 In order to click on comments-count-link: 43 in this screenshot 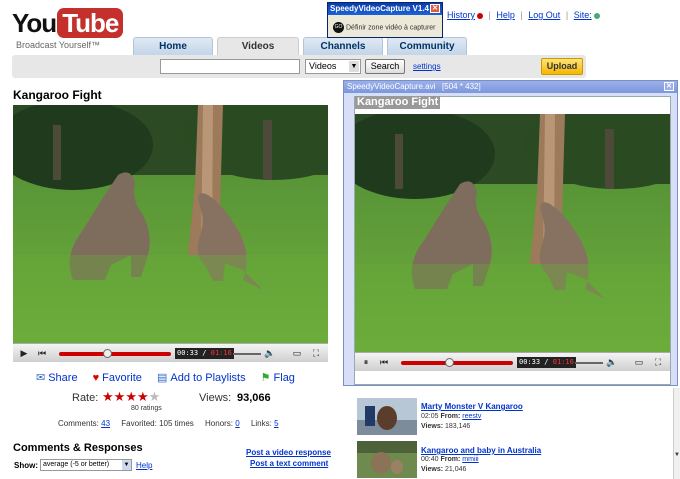, I will do `click(105, 423)`.